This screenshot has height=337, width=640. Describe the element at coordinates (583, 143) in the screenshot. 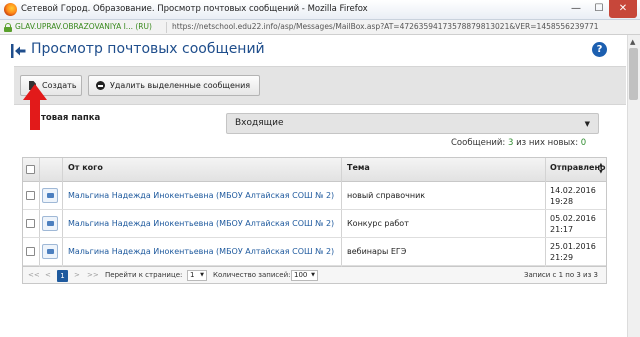

I see `new-count-value: 0` at that location.